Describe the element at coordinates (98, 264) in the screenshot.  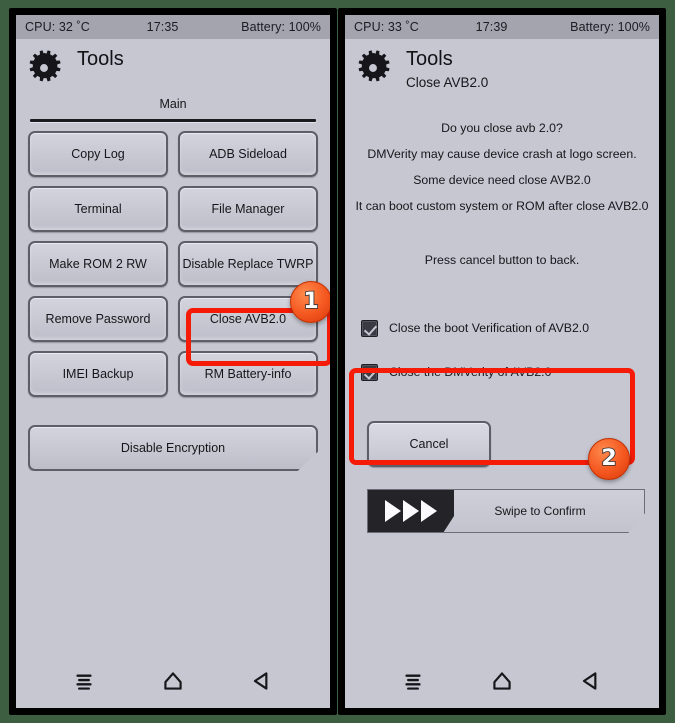
I see `tool-button-make-rom-2-rw: Make ROM 2 RW` at that location.